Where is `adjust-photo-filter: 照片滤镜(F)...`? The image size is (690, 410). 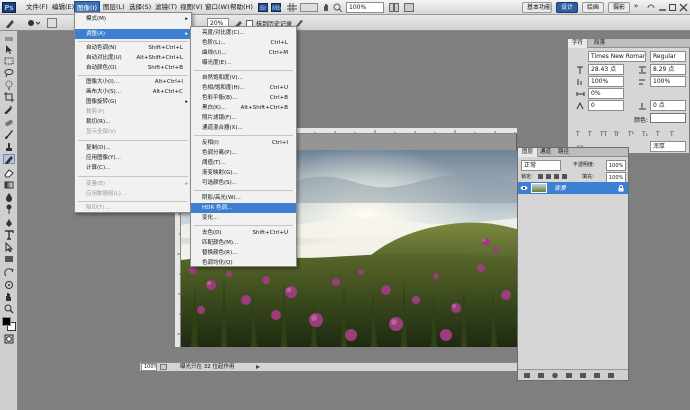 adjust-photo-filter: 照片滤镜(F)... is located at coordinates (243, 118).